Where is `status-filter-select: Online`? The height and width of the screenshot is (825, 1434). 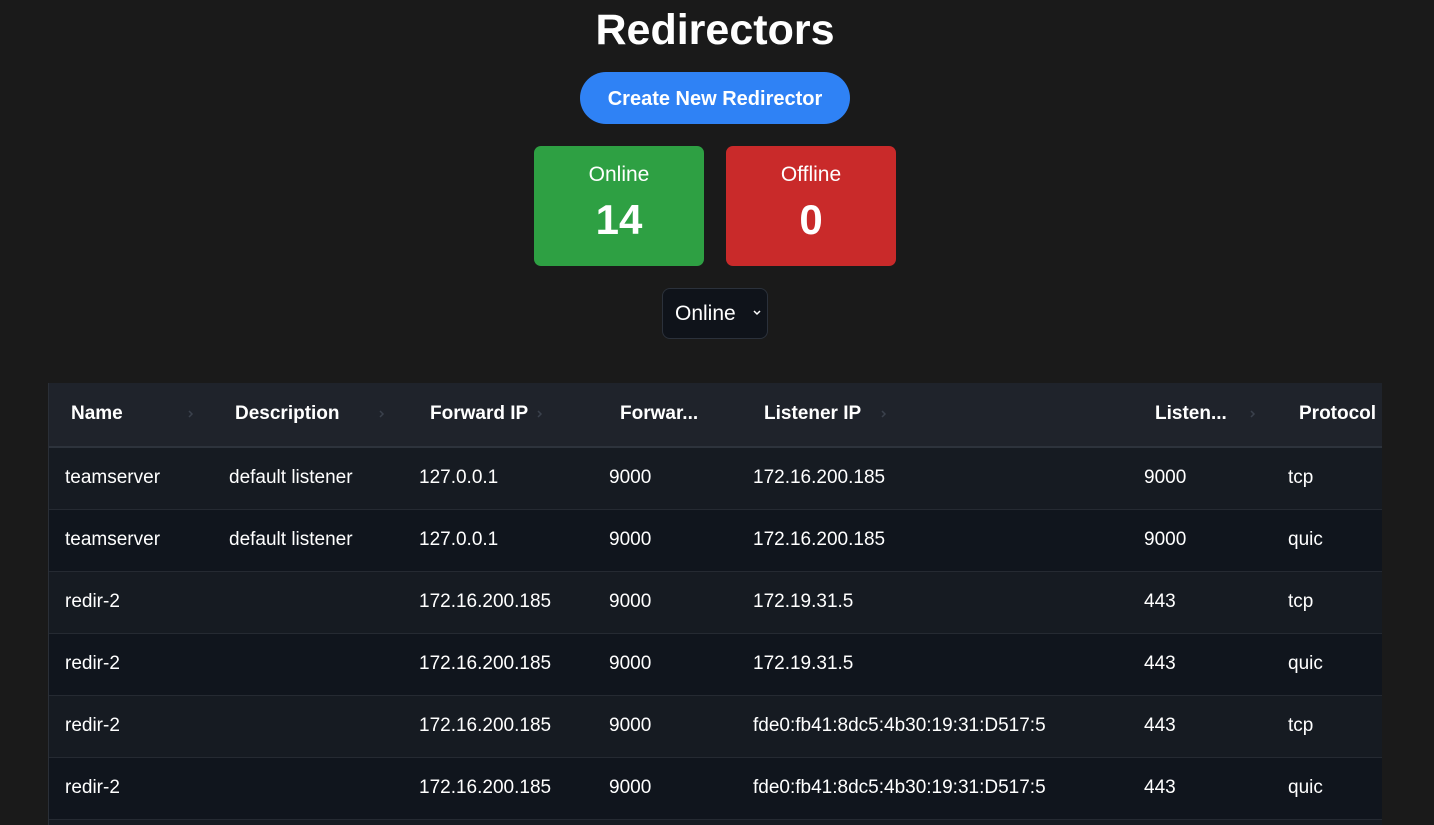
status-filter-select: Online is located at coordinates (715, 313).